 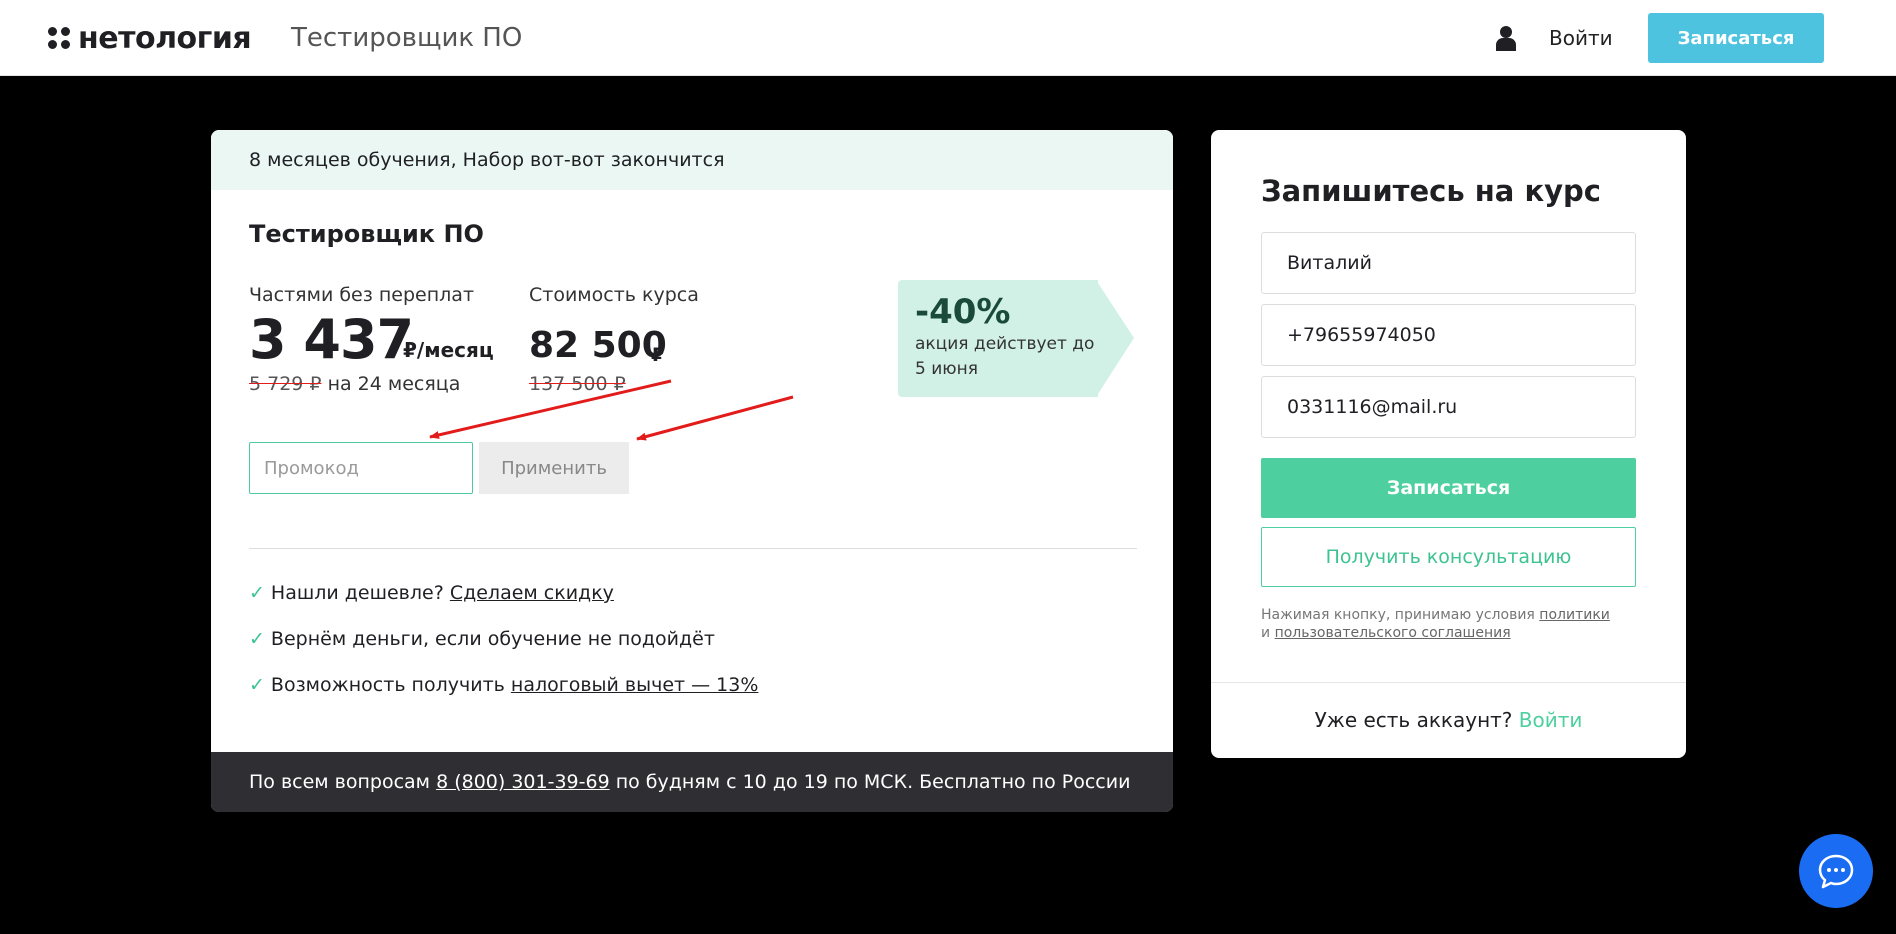 I want to click on discount-badge-arrow, so click(x=1115, y=338).